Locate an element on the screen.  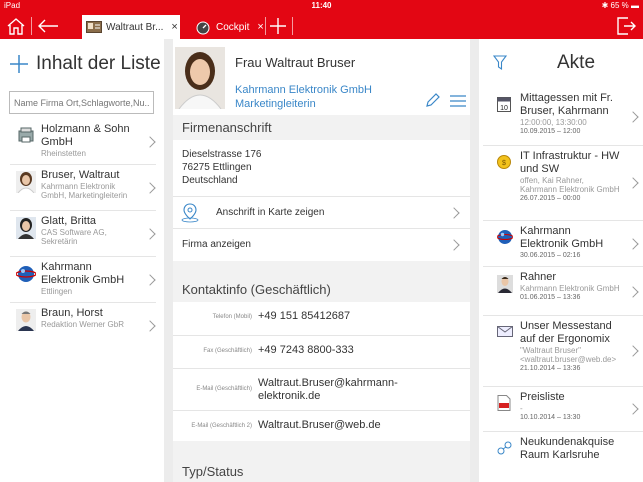
panel-divider is located at coordinates (474, 260).